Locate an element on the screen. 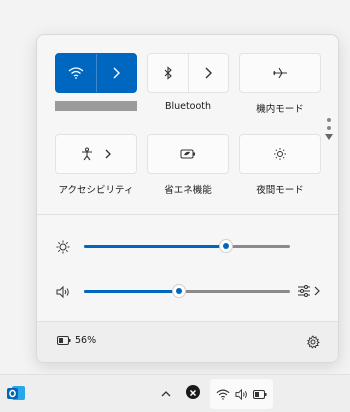 This screenshot has width=350, height=412. quick-settings-footer: 56% is located at coordinates (187, 341).